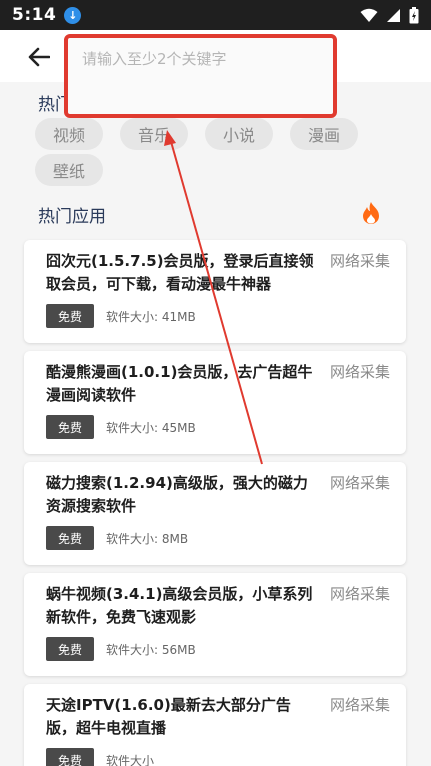 This screenshot has width=431, height=766. What do you see at coordinates (73, 15) in the screenshot?
I see `download-icon: ↓` at bounding box center [73, 15].